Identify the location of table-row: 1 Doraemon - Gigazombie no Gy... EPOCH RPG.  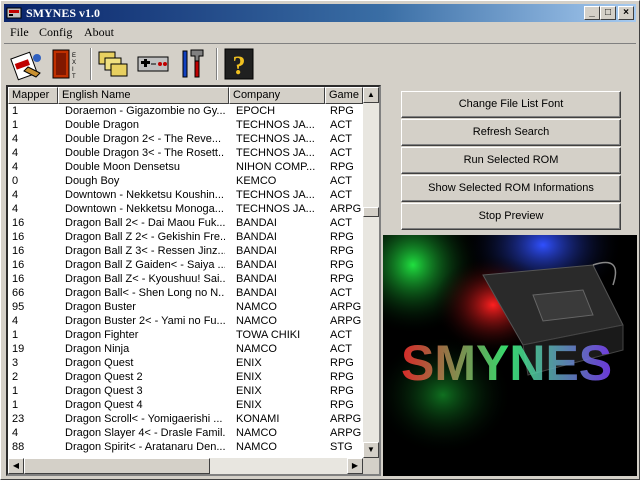
(185, 111).